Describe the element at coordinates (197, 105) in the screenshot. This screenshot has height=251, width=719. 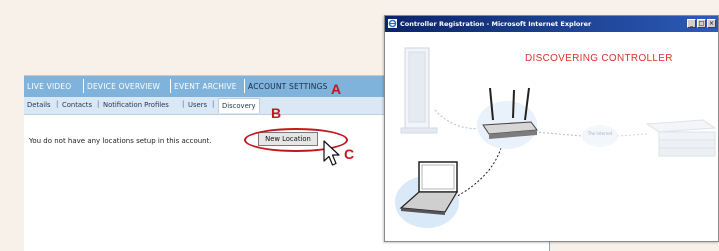
I see `subtab-users: Users` at that location.